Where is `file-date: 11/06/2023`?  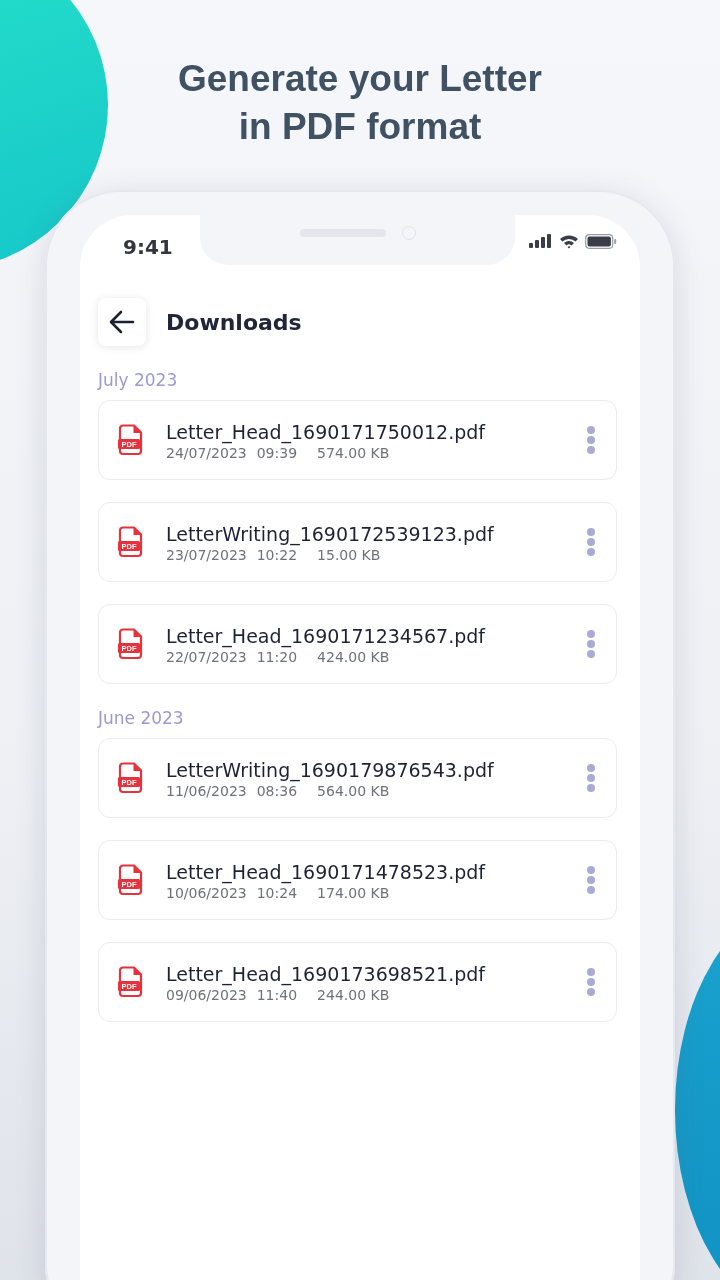 file-date: 11/06/2023 is located at coordinates (206, 790).